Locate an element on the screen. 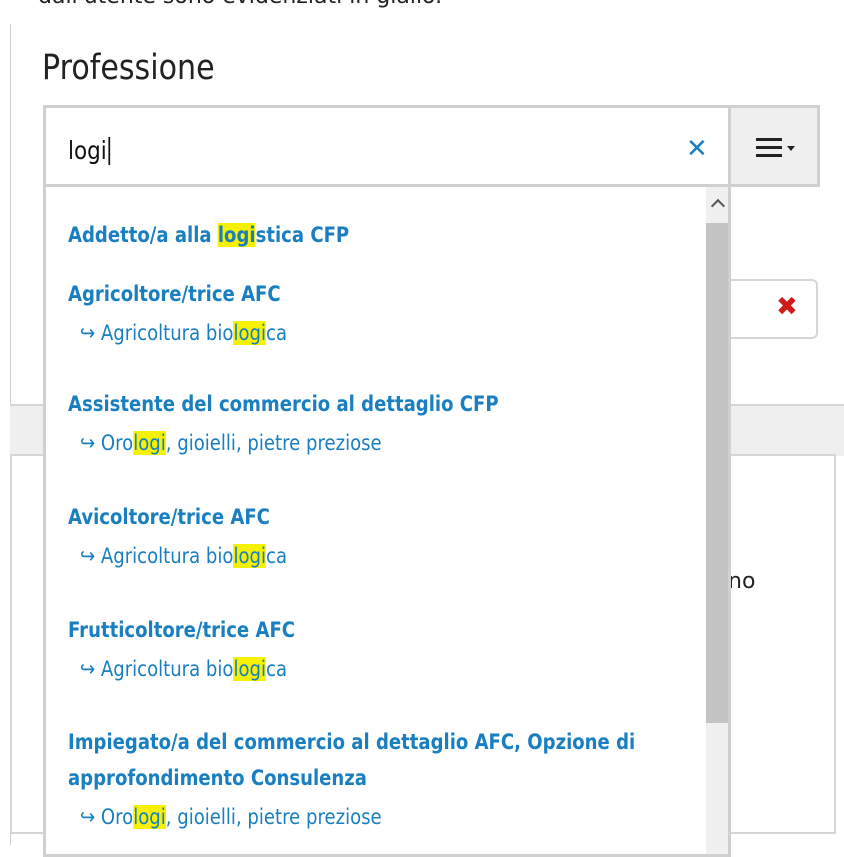  search-input-value: logi is located at coordinates (89, 150).